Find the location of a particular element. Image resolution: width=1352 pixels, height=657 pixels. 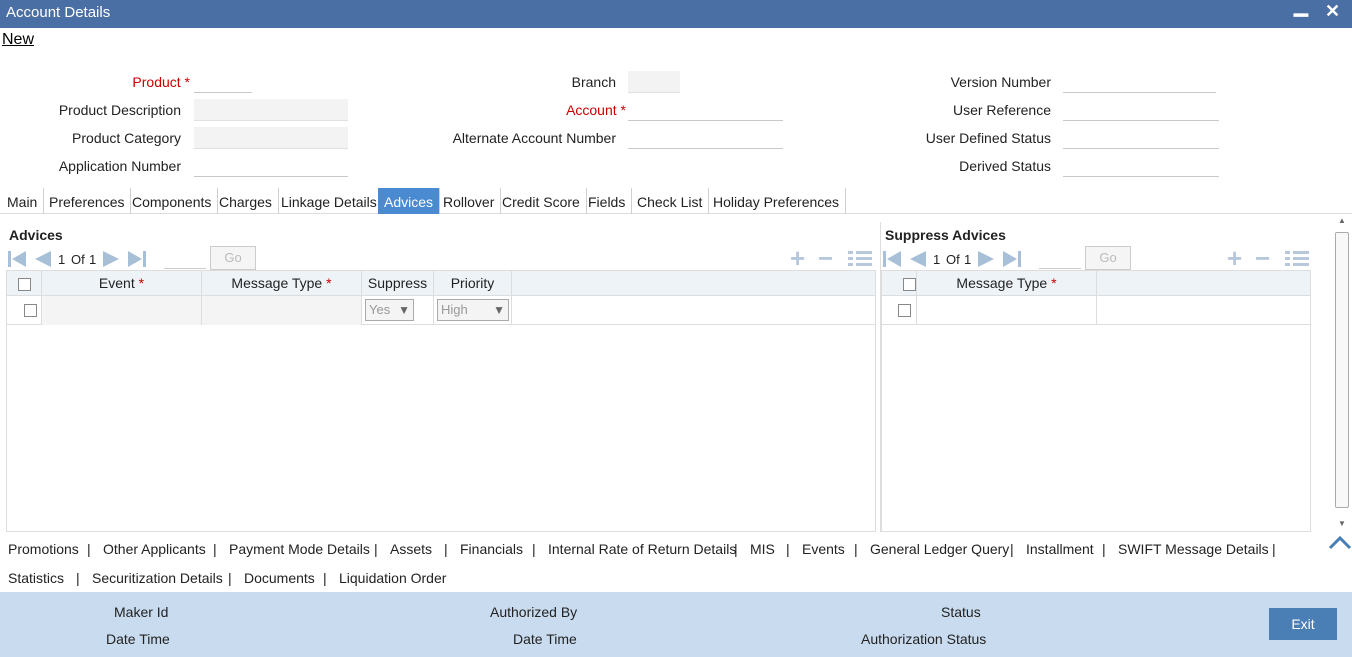

link-statistics: Statistics is located at coordinates (36, 578).